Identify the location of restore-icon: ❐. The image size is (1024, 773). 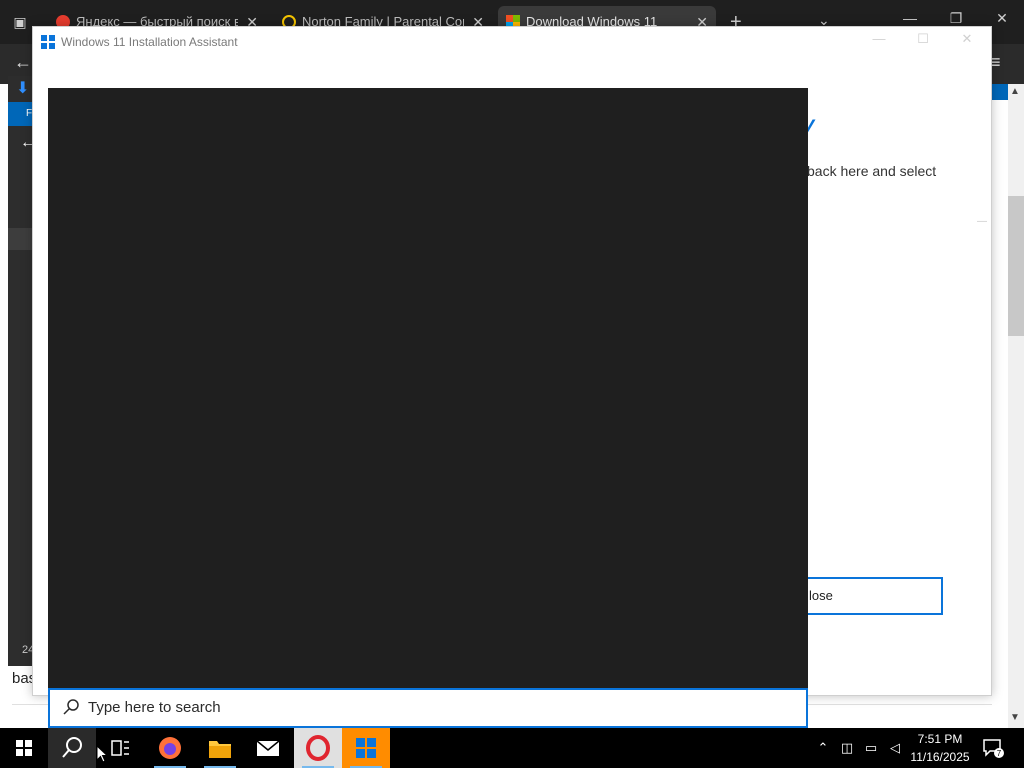
(956, 18).